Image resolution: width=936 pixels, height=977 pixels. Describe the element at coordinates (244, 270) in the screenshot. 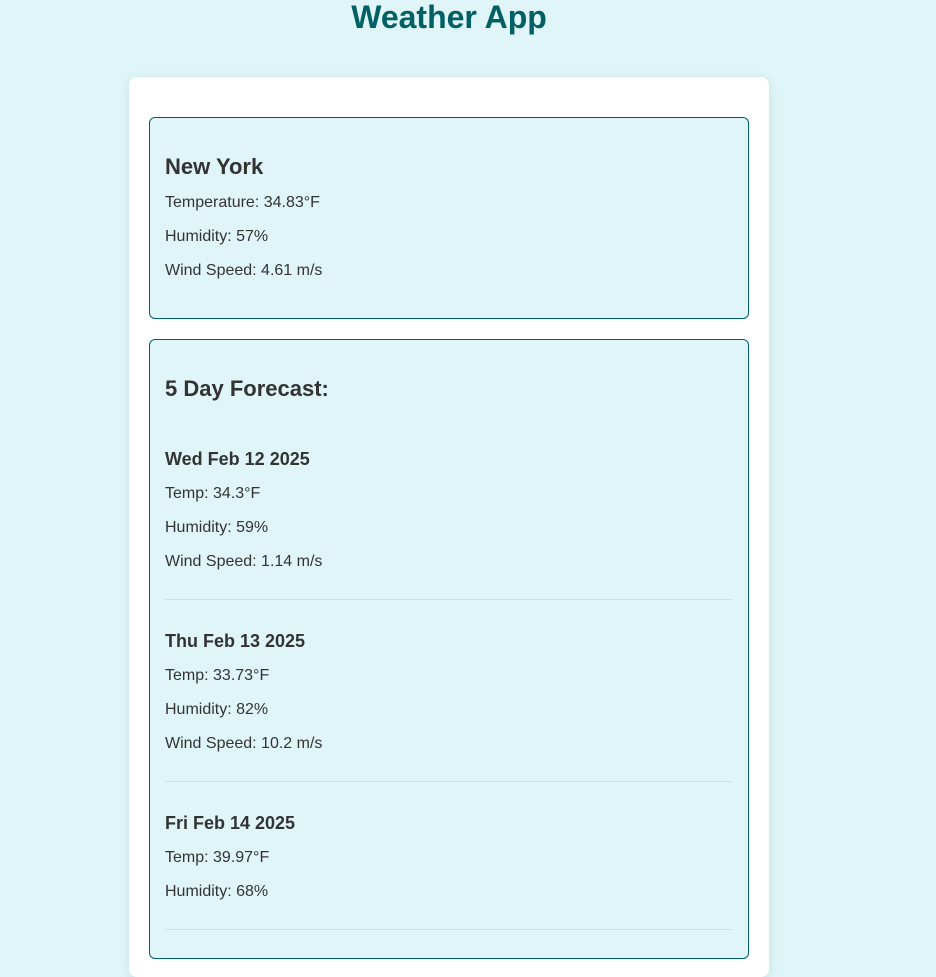

I see `current-wind-speed: Wind Speed: 4.61 m/s` at that location.